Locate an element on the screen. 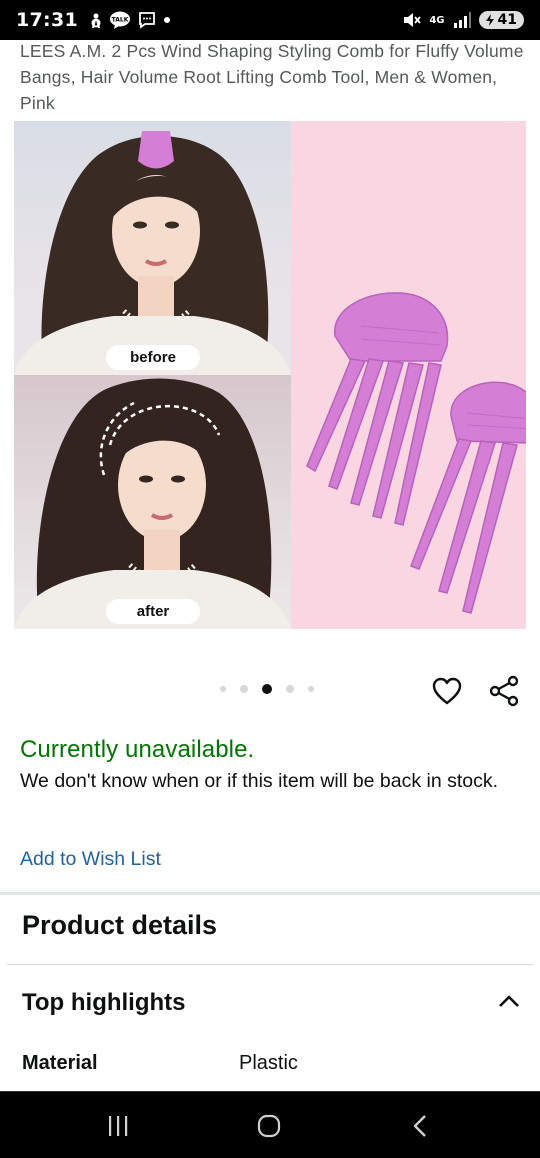 This screenshot has width=540, height=1158. person-icon is located at coordinates (96, 20).